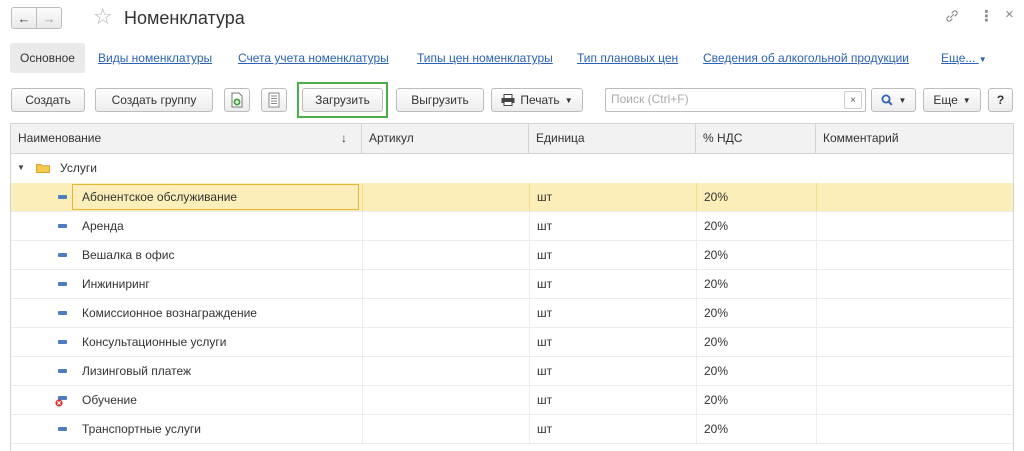 The height and width of the screenshot is (451, 1024). What do you see at coordinates (512, 168) in the screenshot?
I see `group-row: ▼ Услуги` at bounding box center [512, 168].